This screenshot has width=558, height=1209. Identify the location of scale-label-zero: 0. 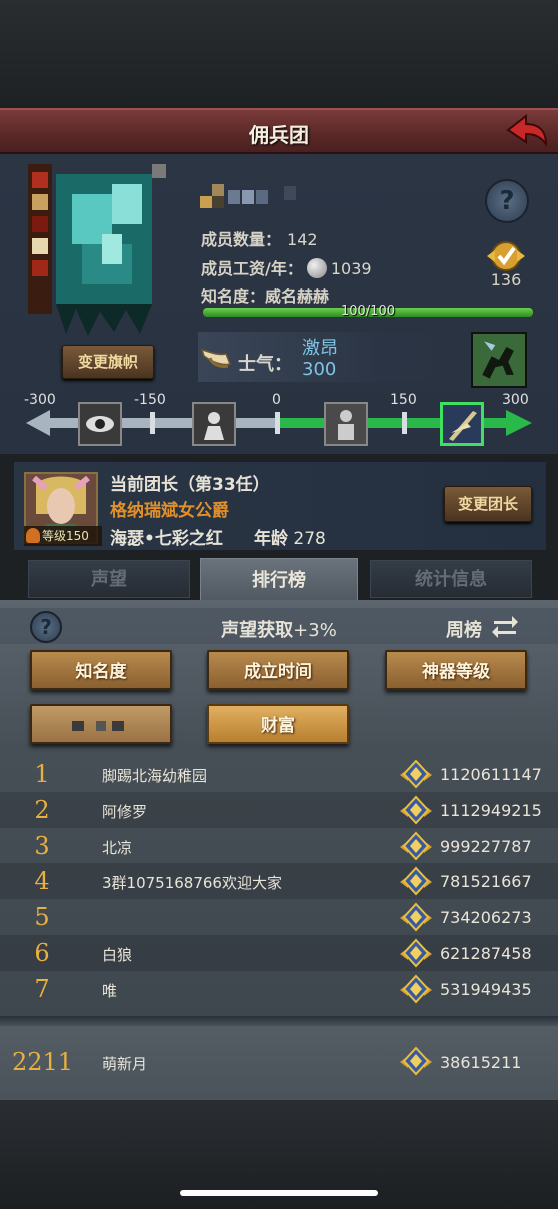
(276, 400).